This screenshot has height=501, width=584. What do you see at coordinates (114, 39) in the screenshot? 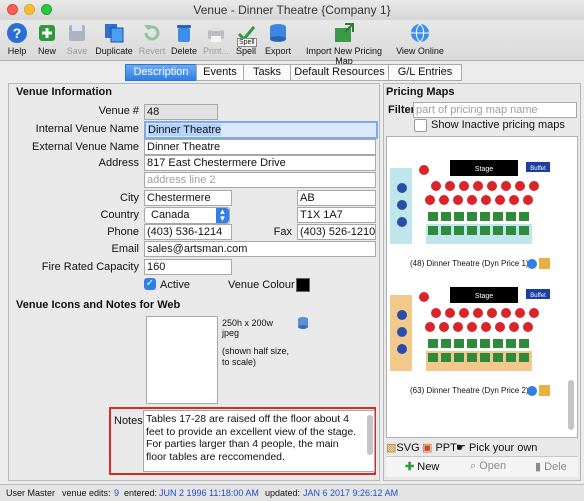
I see `duplicate-button: Duplicate` at bounding box center [114, 39].